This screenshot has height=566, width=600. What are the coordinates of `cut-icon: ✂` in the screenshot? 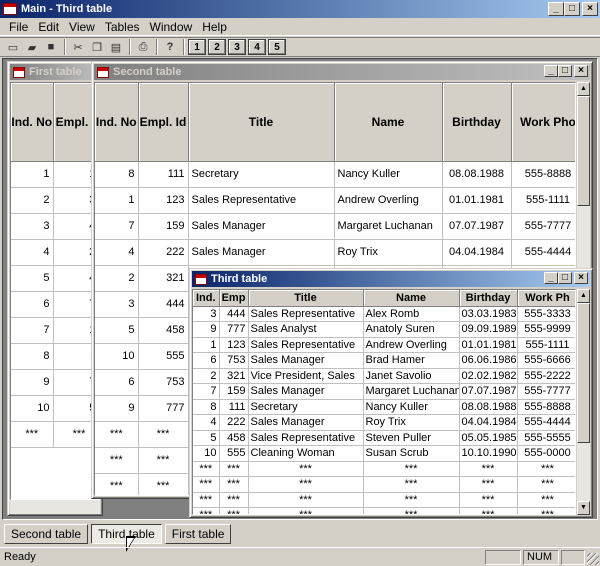 It's located at (78, 47).